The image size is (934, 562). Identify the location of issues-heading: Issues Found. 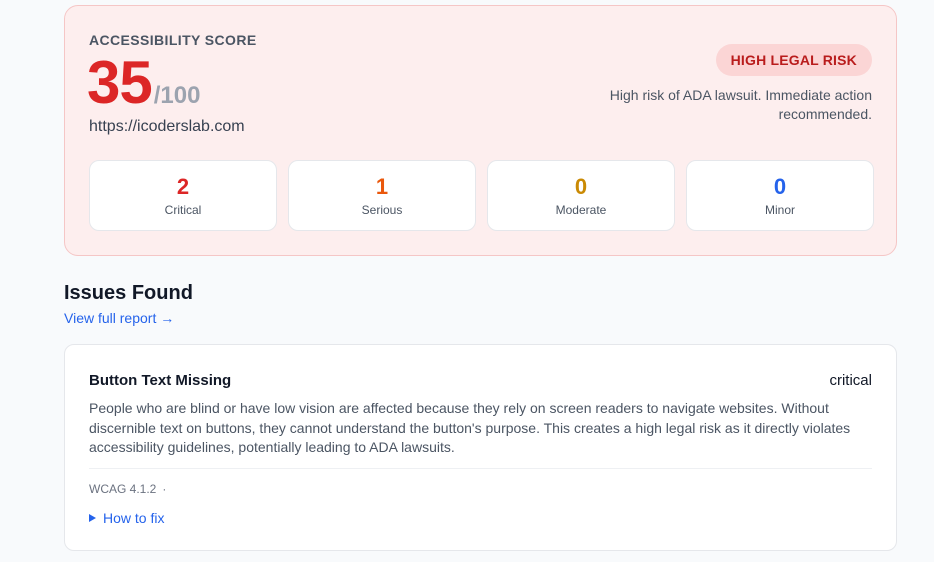
(128, 293).